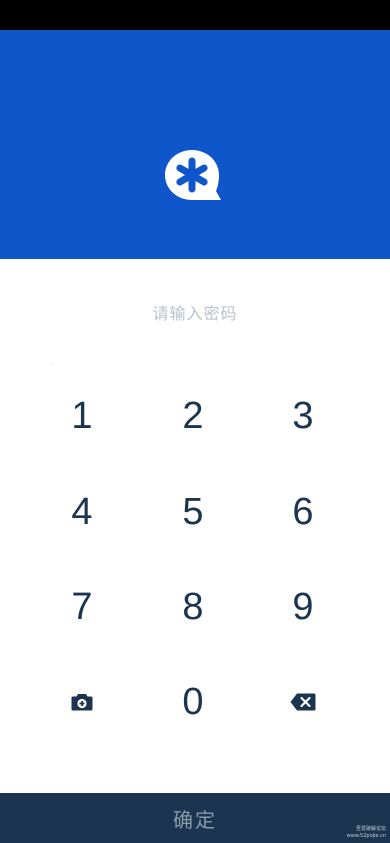 The image size is (390, 843). Describe the element at coordinates (193, 512) in the screenshot. I see `key-5: 5` at that location.